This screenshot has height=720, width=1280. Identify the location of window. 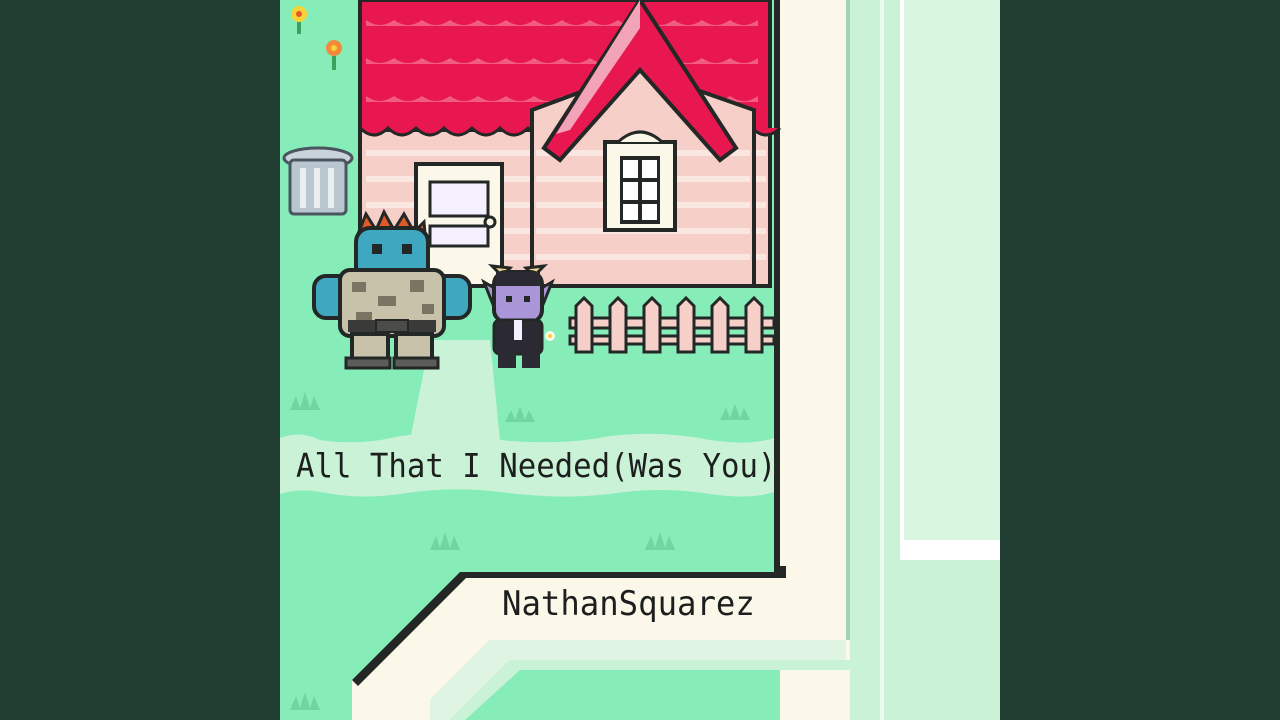
(640, 181).